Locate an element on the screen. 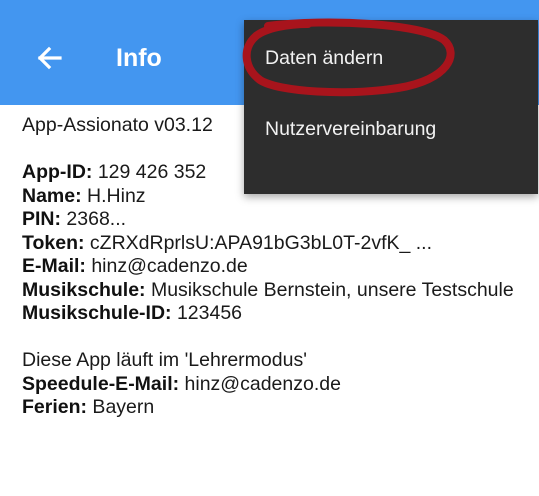  speedule-email-row: Speedule-E-Mail: hinz@cadenzo.de is located at coordinates (274, 385).